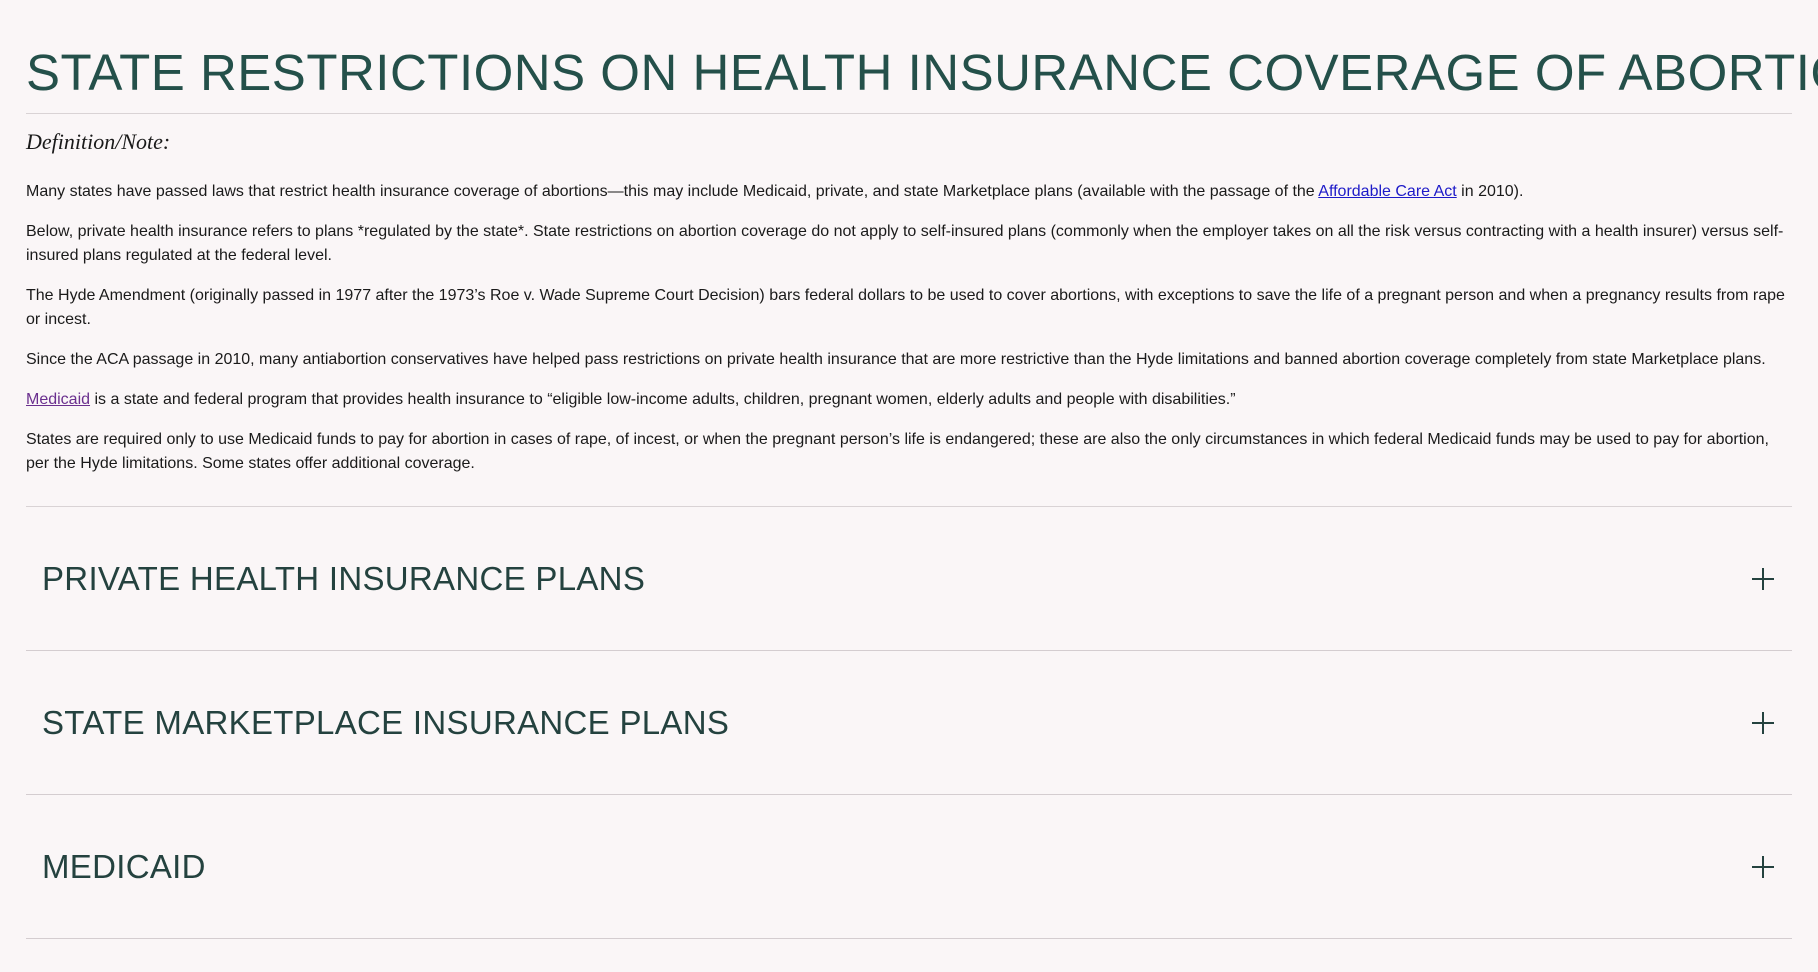  I want to click on accordion-label: PRIVATE HEALTH INSURANCE PLANS, so click(344, 578).